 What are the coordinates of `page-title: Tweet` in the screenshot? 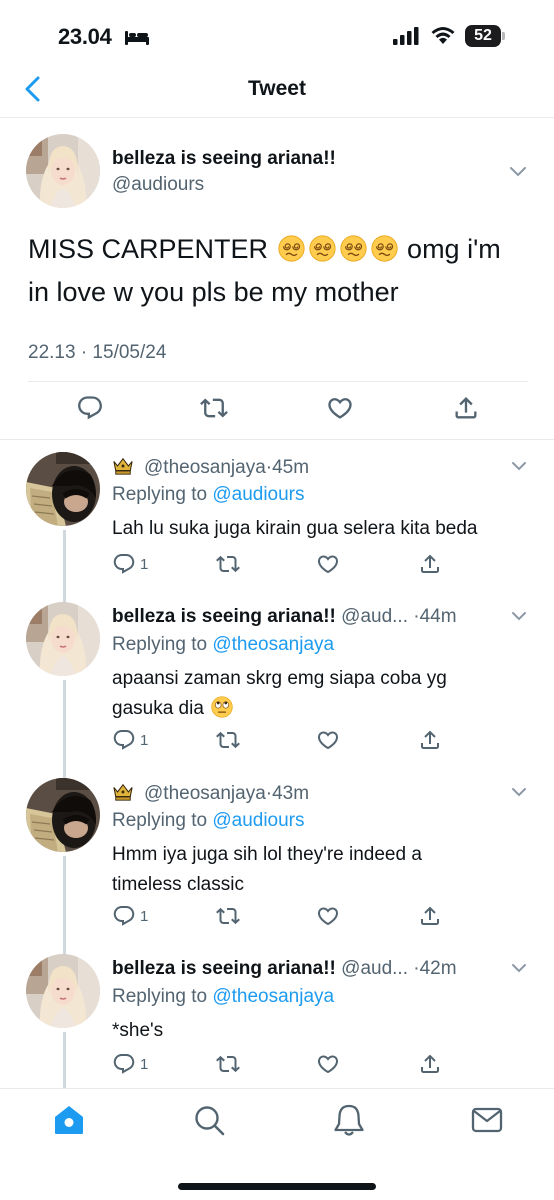 It's located at (277, 88).